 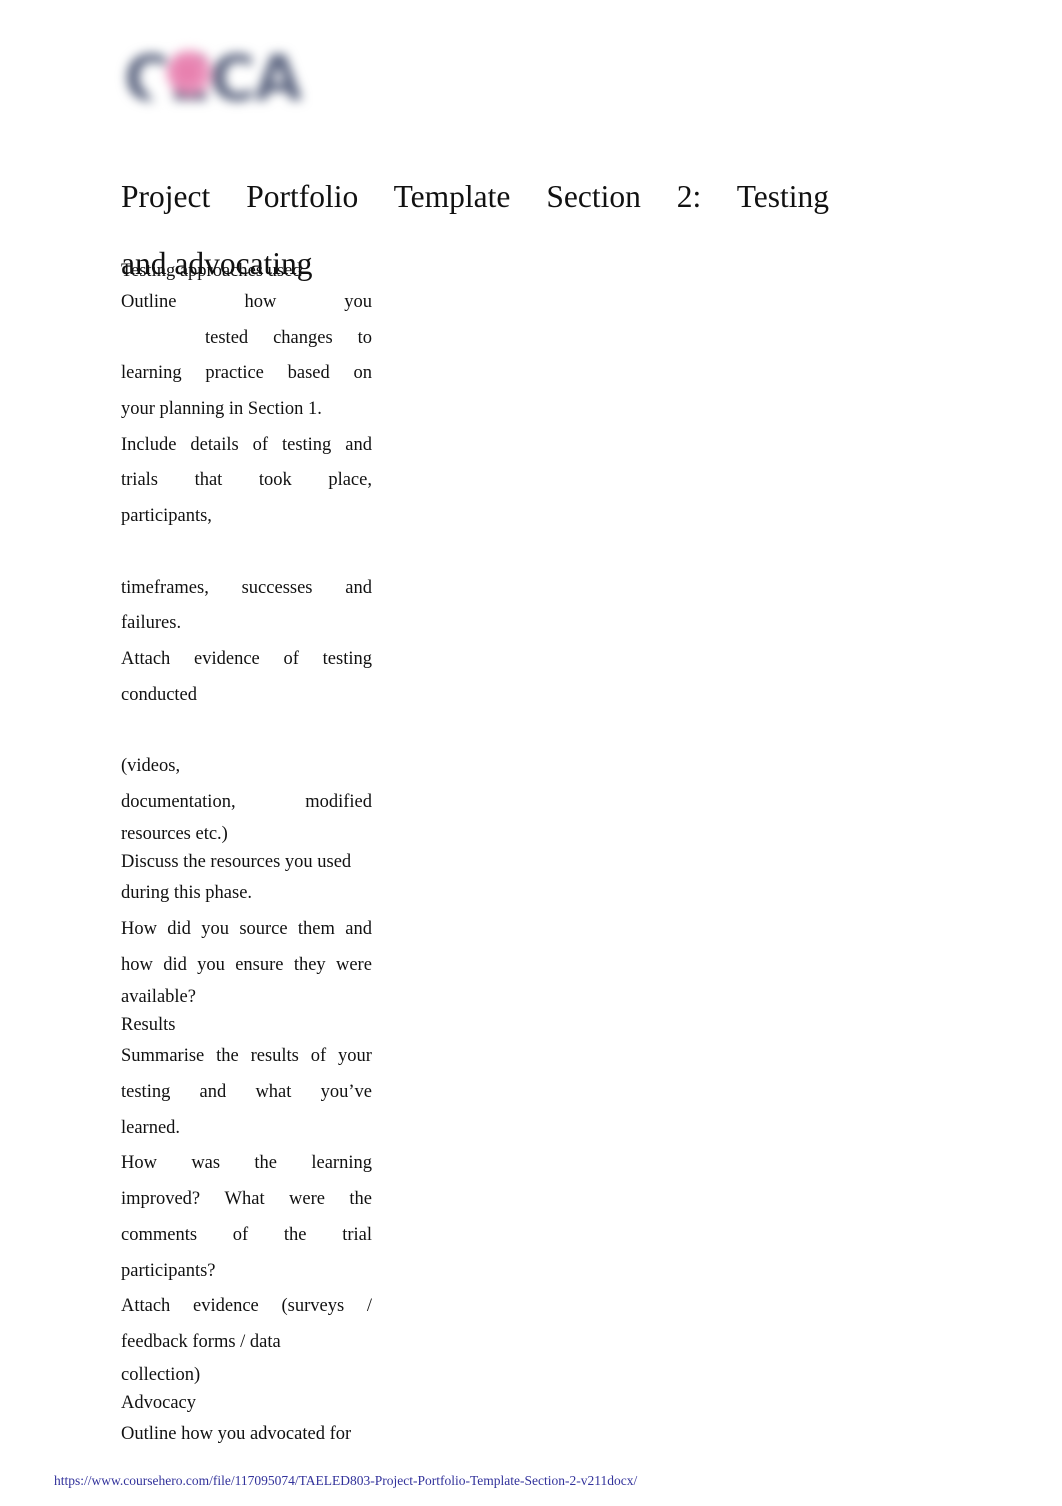 I want to click on document-word: that, so click(x=208, y=480).